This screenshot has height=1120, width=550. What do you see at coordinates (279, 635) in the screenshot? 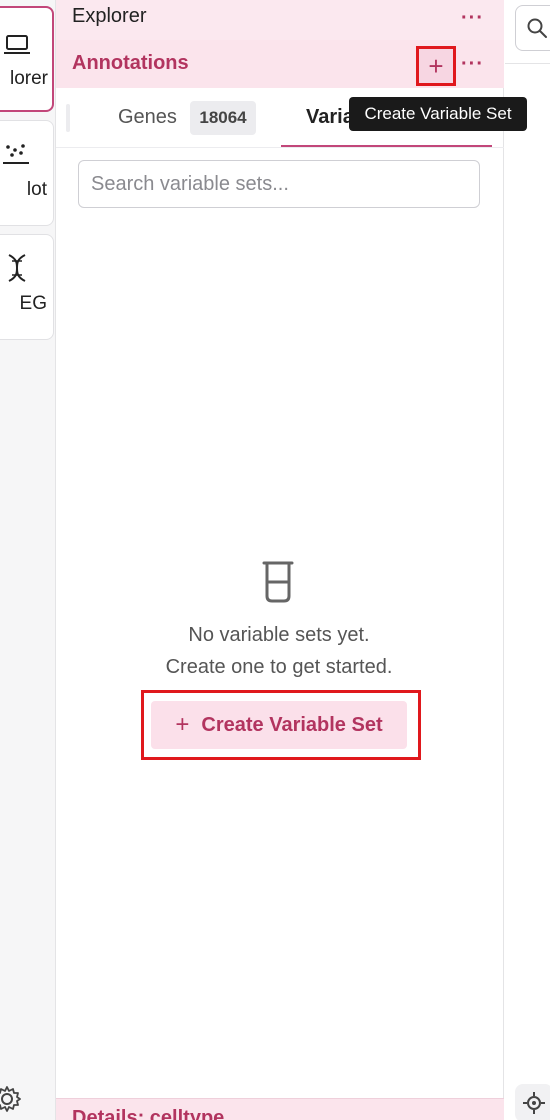
I see `empty-state-message: No variable sets yet.` at bounding box center [279, 635].